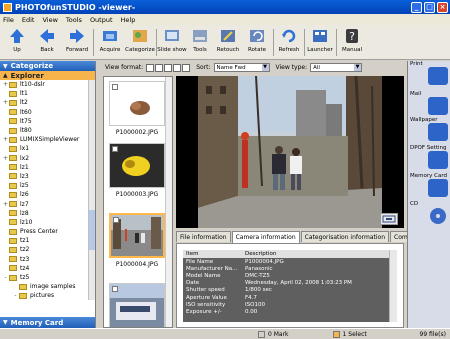 This screenshot has height=339, width=450. Describe the element at coordinates (138, 202) in the screenshot. I see `thumbnail-list: P1000002.JPG P1000003.JPG P1000004.JPG` at that location.